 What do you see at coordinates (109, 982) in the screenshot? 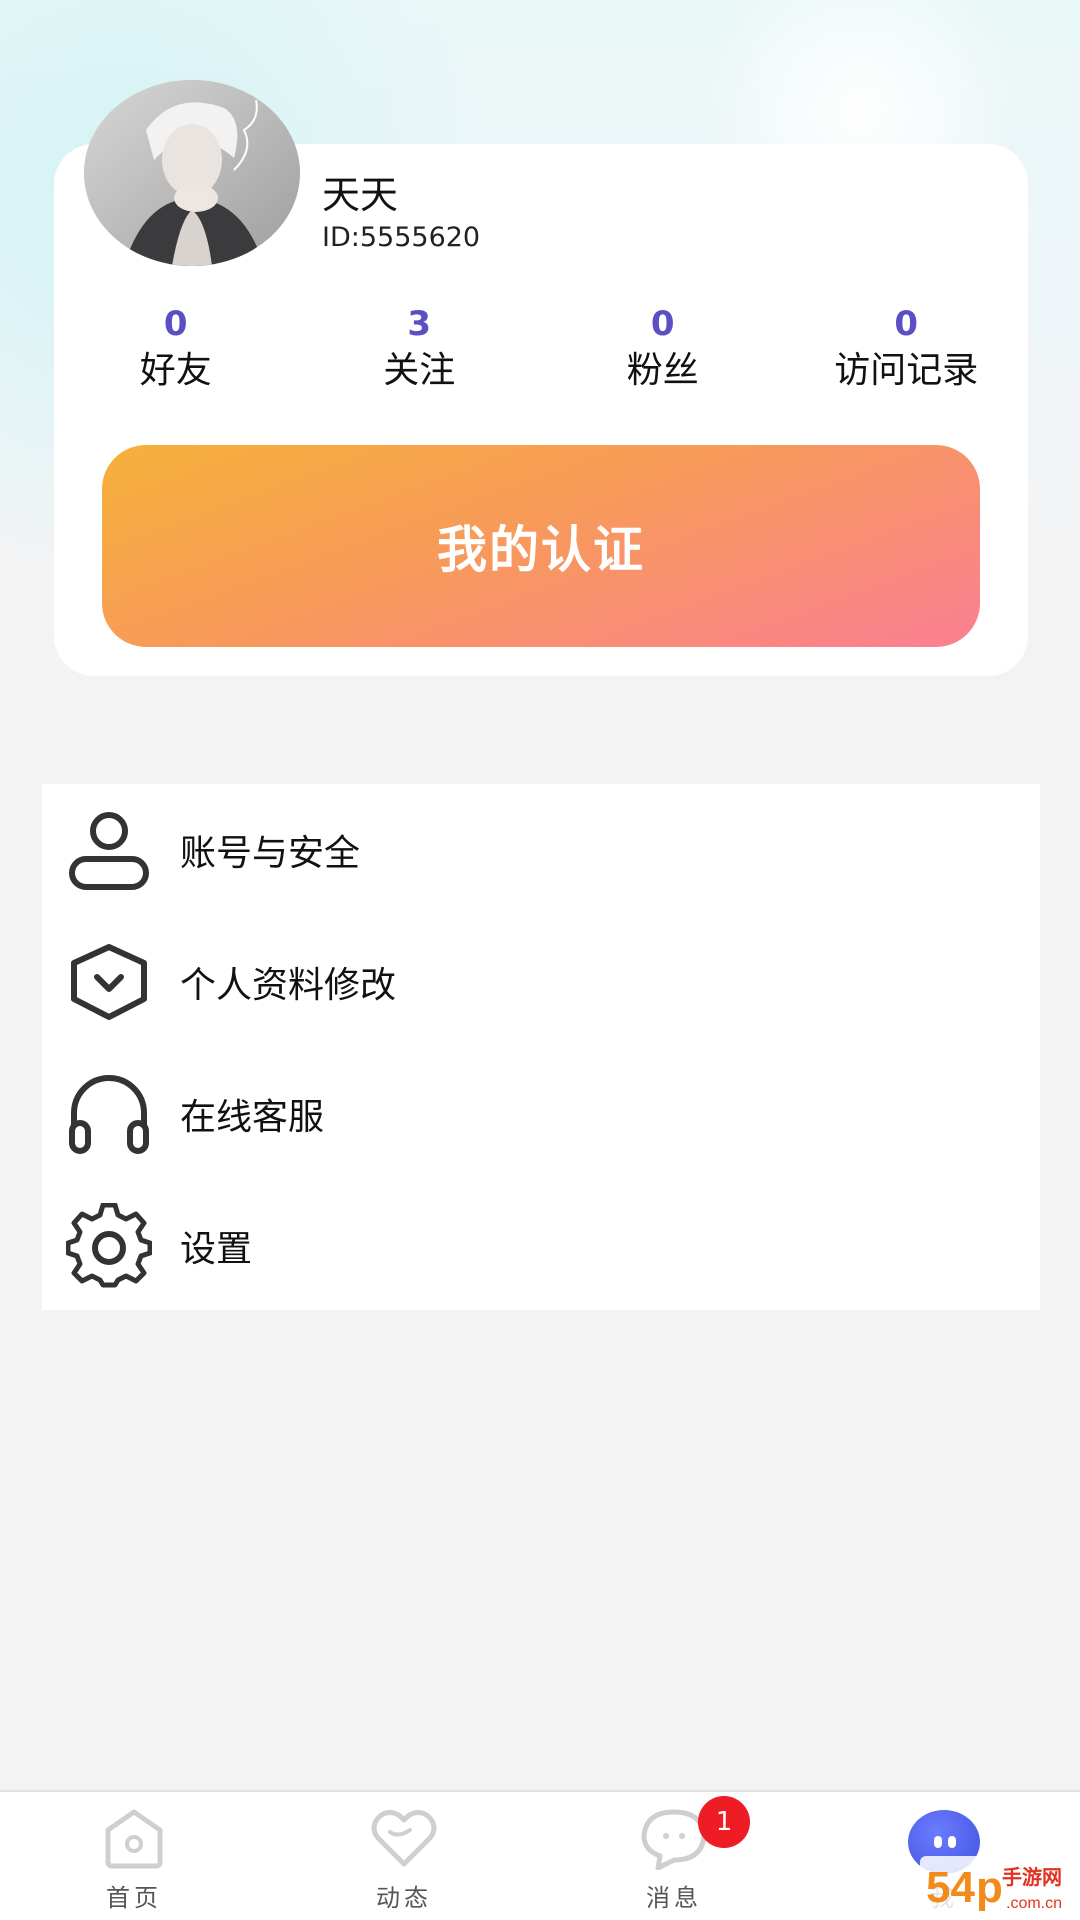
I see `profile-edit-icon` at bounding box center [109, 982].